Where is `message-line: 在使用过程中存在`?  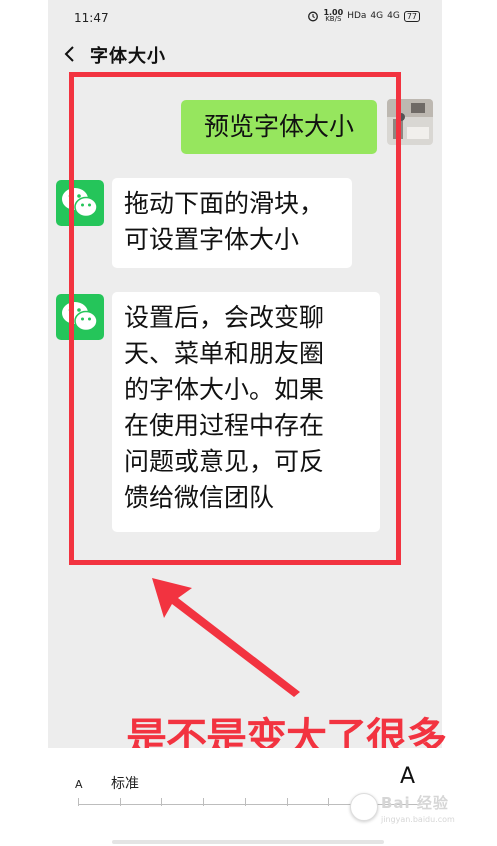
message-line: 在使用过程中存在 is located at coordinates (224, 425).